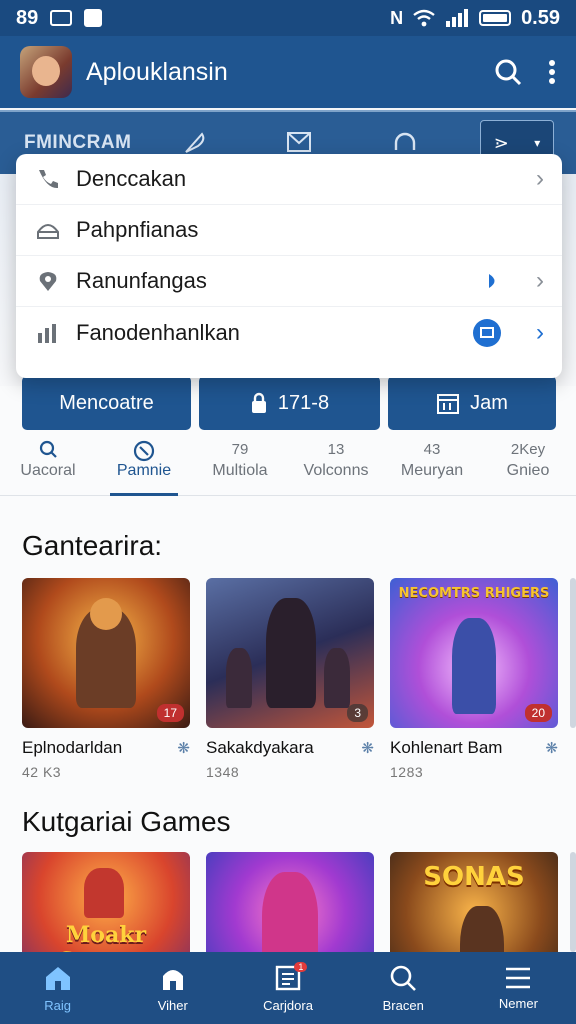 This screenshot has height=1024, width=576. Describe the element at coordinates (528, 470) in the screenshot. I see `tab-label: Gnieo` at that location.